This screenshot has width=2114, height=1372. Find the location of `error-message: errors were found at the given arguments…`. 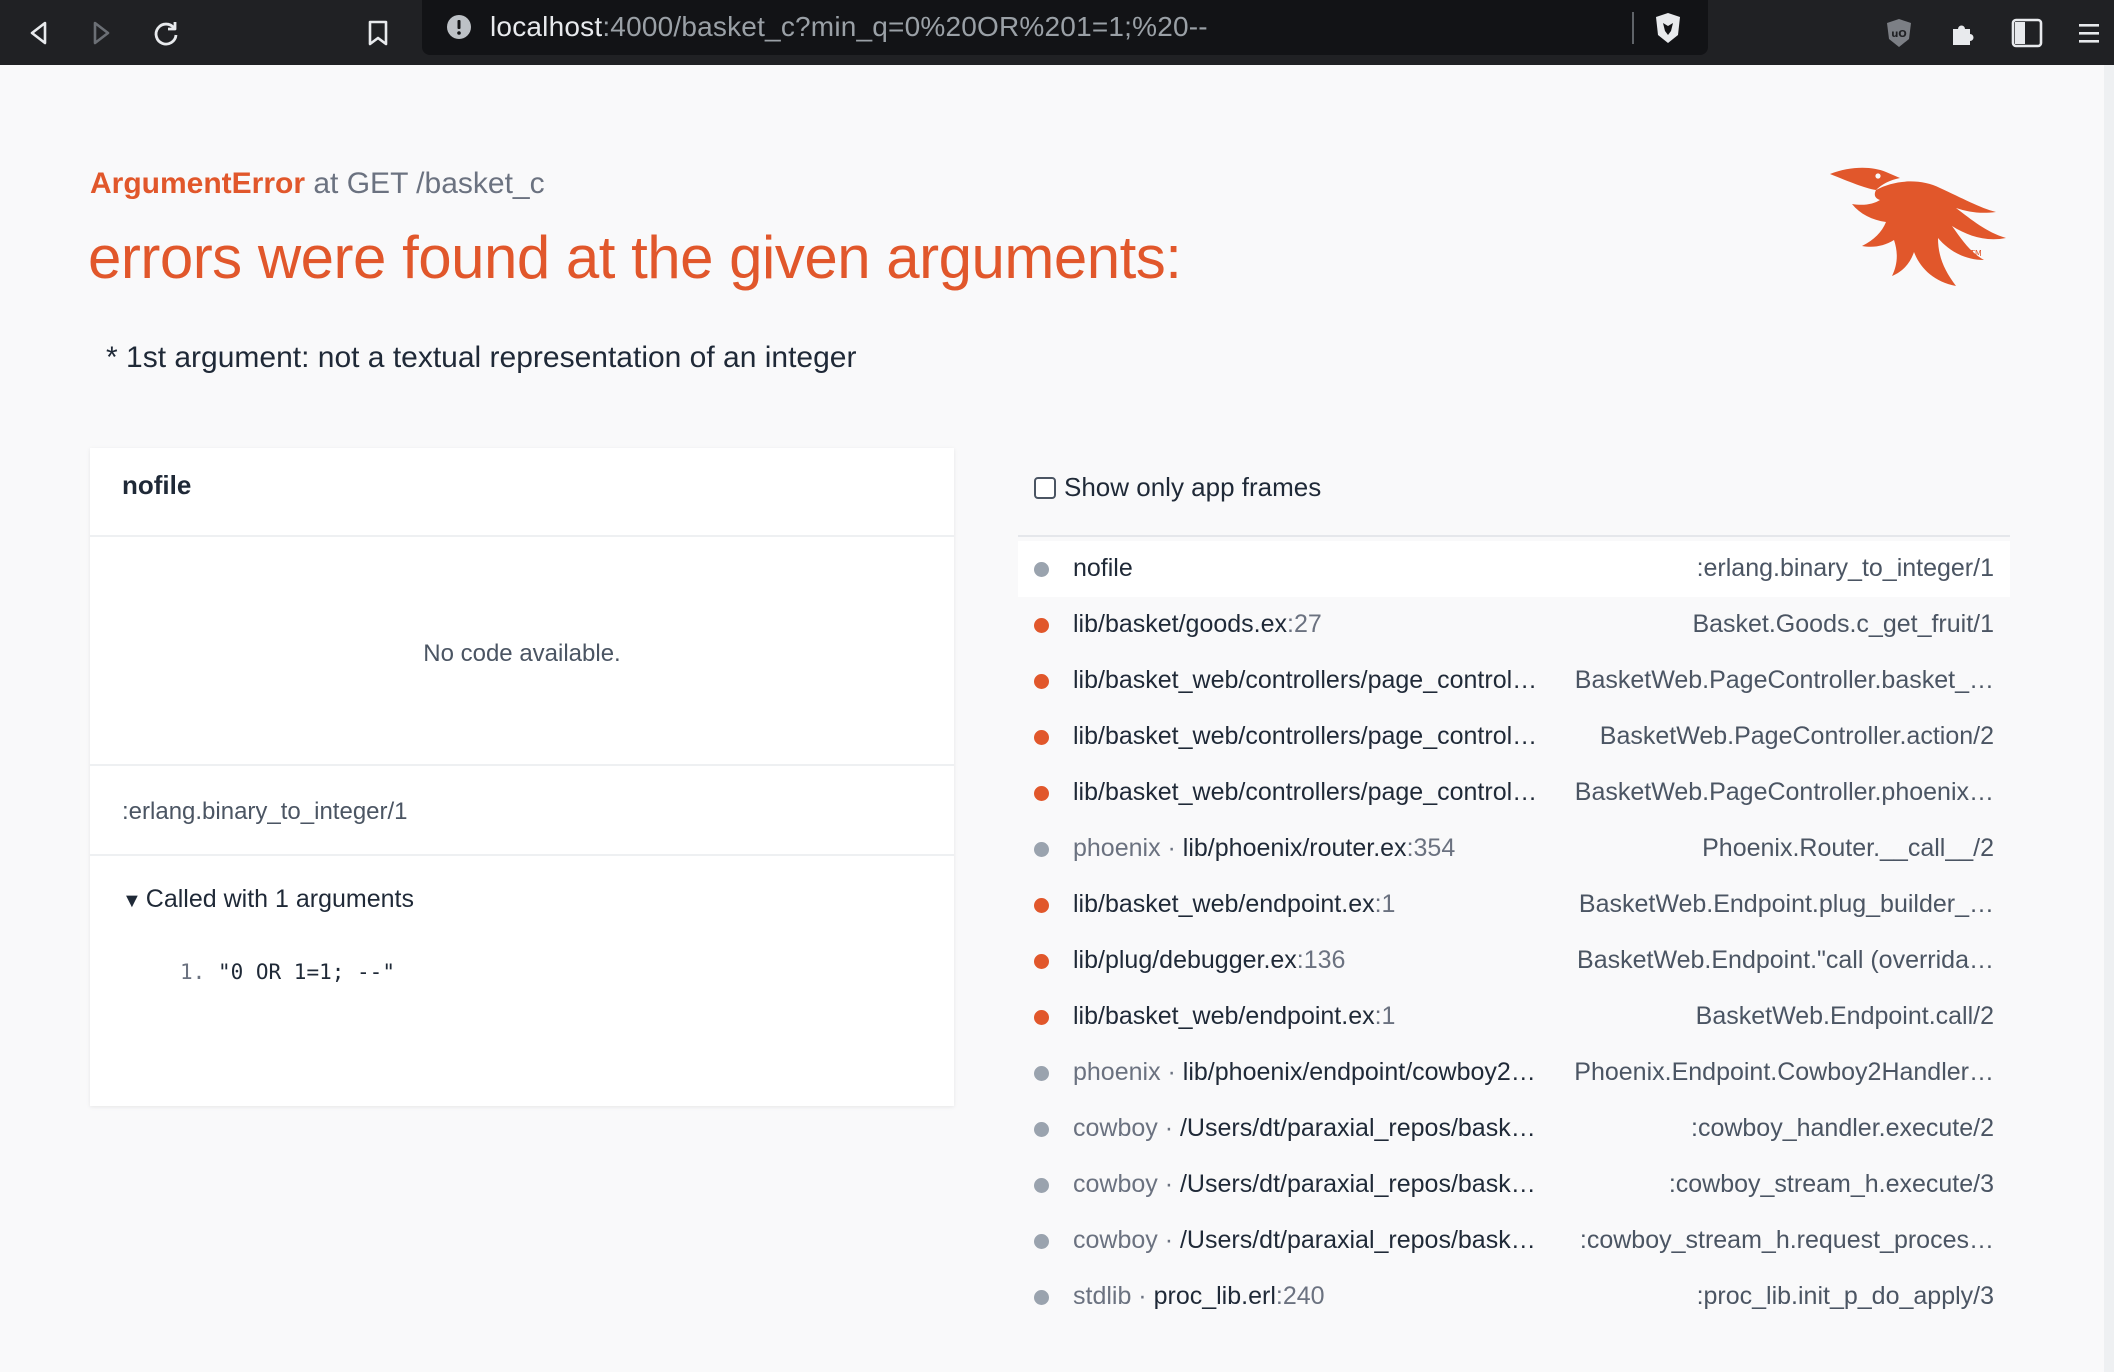

error-message: errors were found at the given arguments… is located at coordinates (635, 257).